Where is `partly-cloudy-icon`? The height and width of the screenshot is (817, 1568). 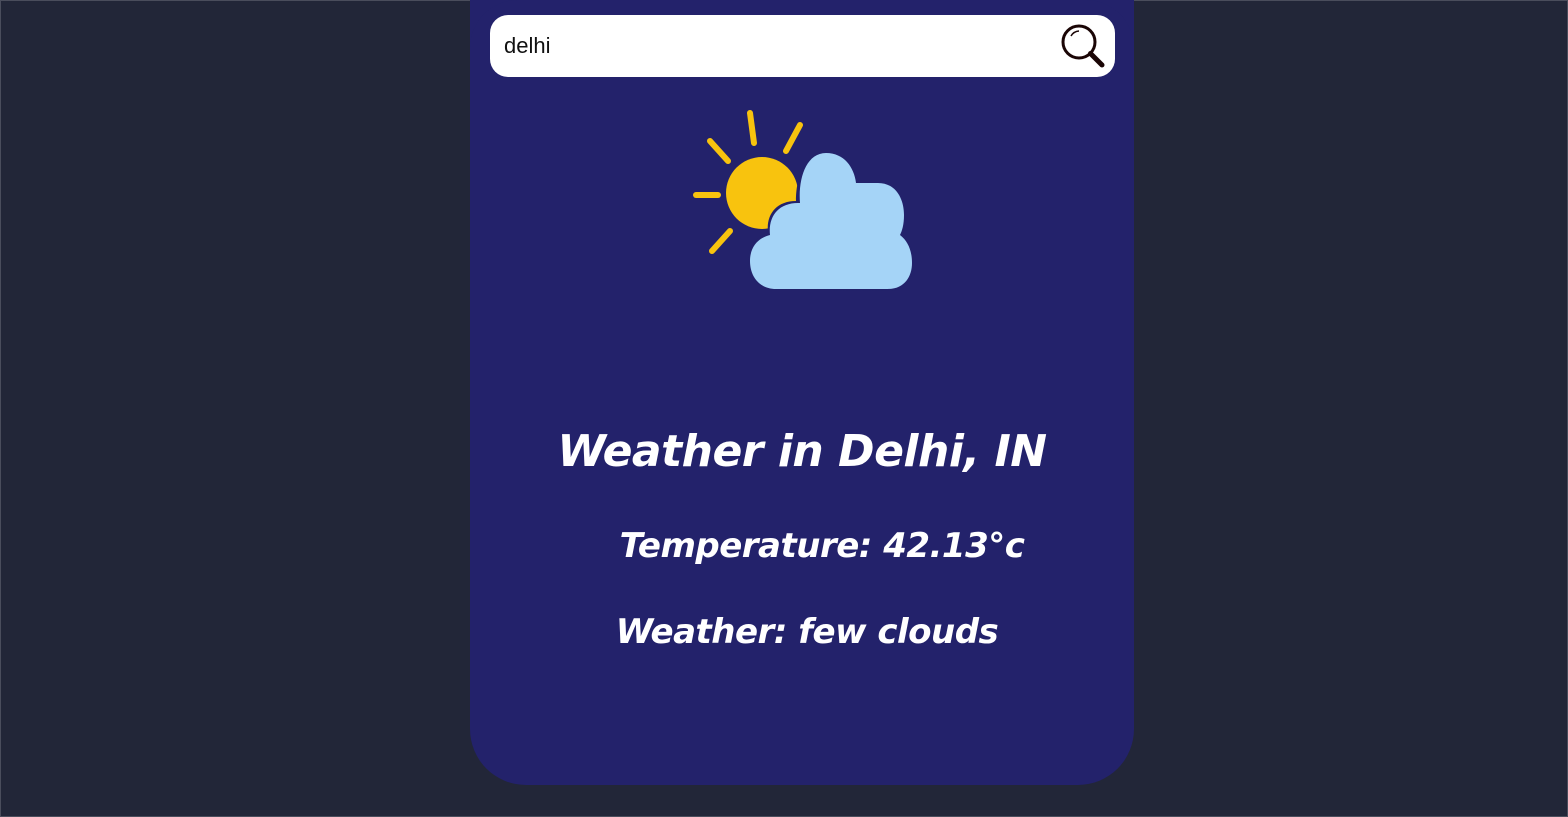 partly-cloudy-icon is located at coordinates (803, 200).